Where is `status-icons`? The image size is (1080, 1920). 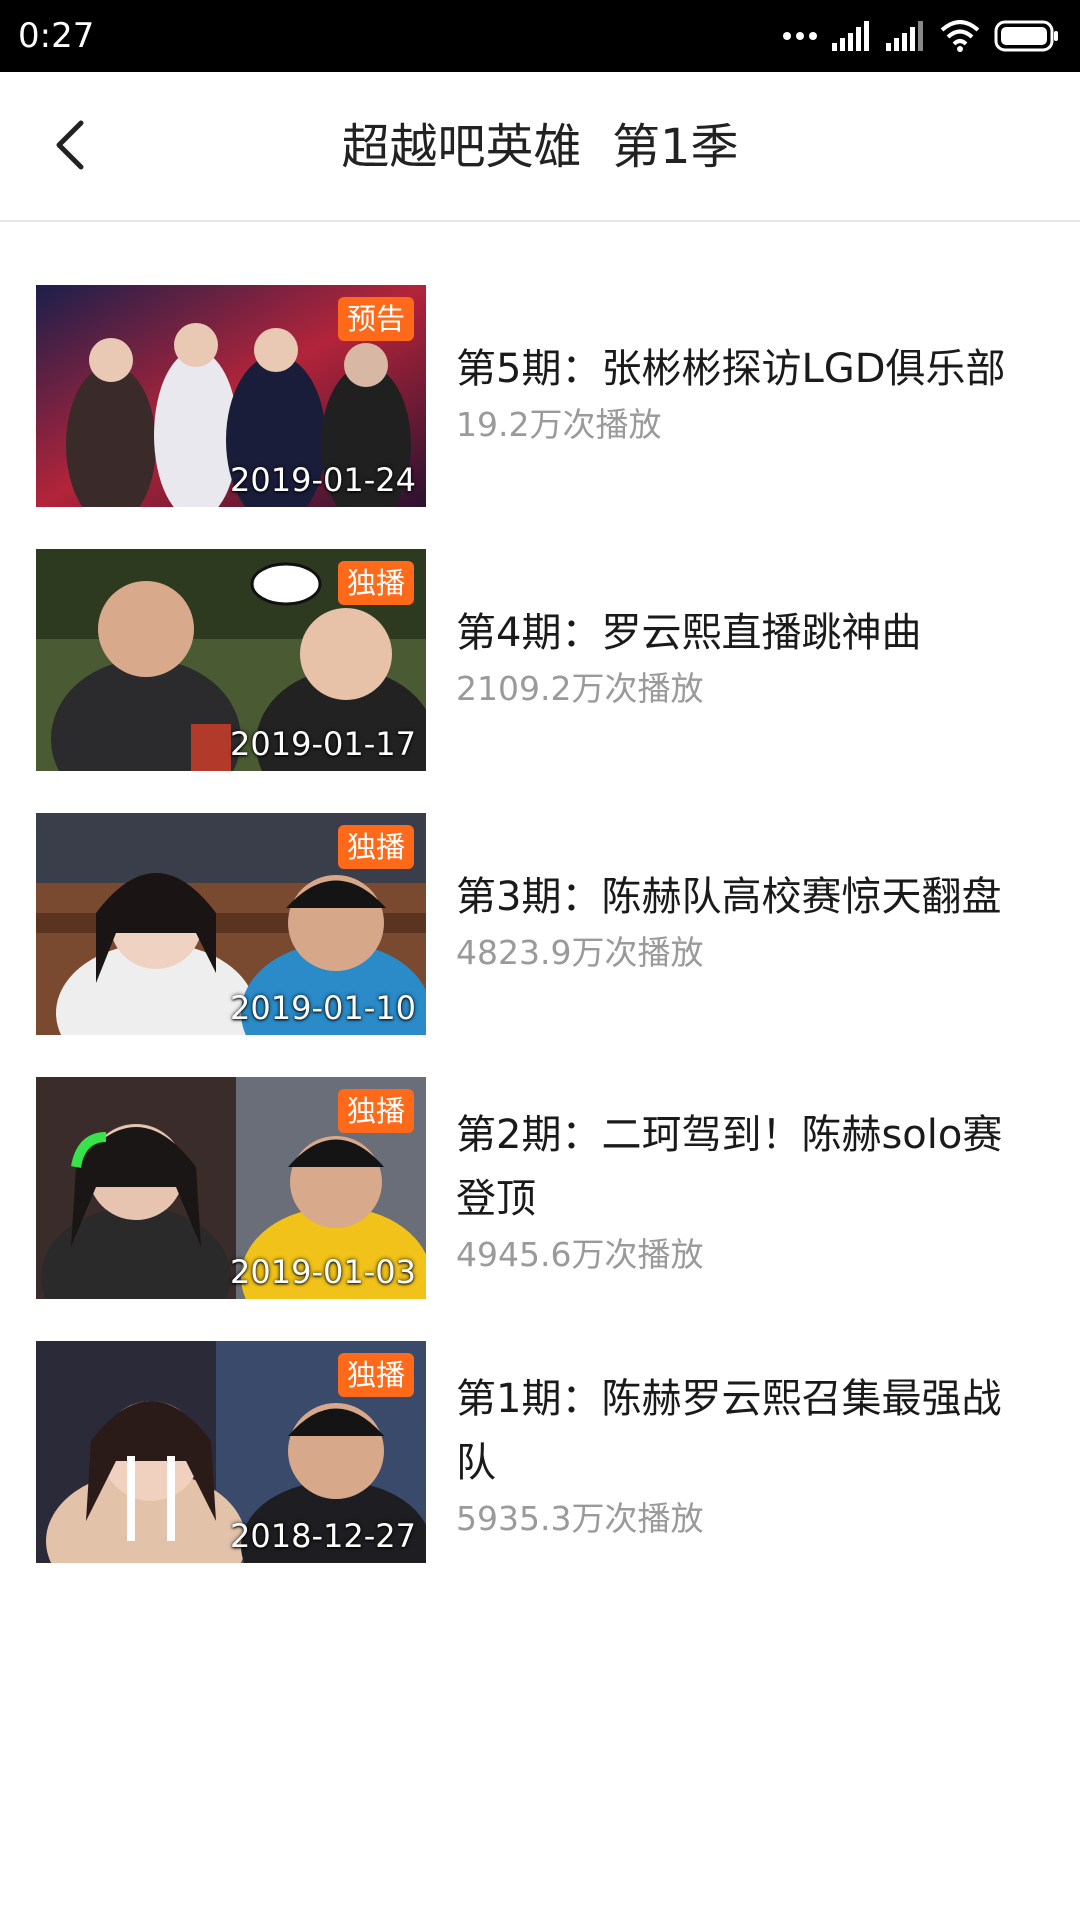 status-icons is located at coordinates (921, 36).